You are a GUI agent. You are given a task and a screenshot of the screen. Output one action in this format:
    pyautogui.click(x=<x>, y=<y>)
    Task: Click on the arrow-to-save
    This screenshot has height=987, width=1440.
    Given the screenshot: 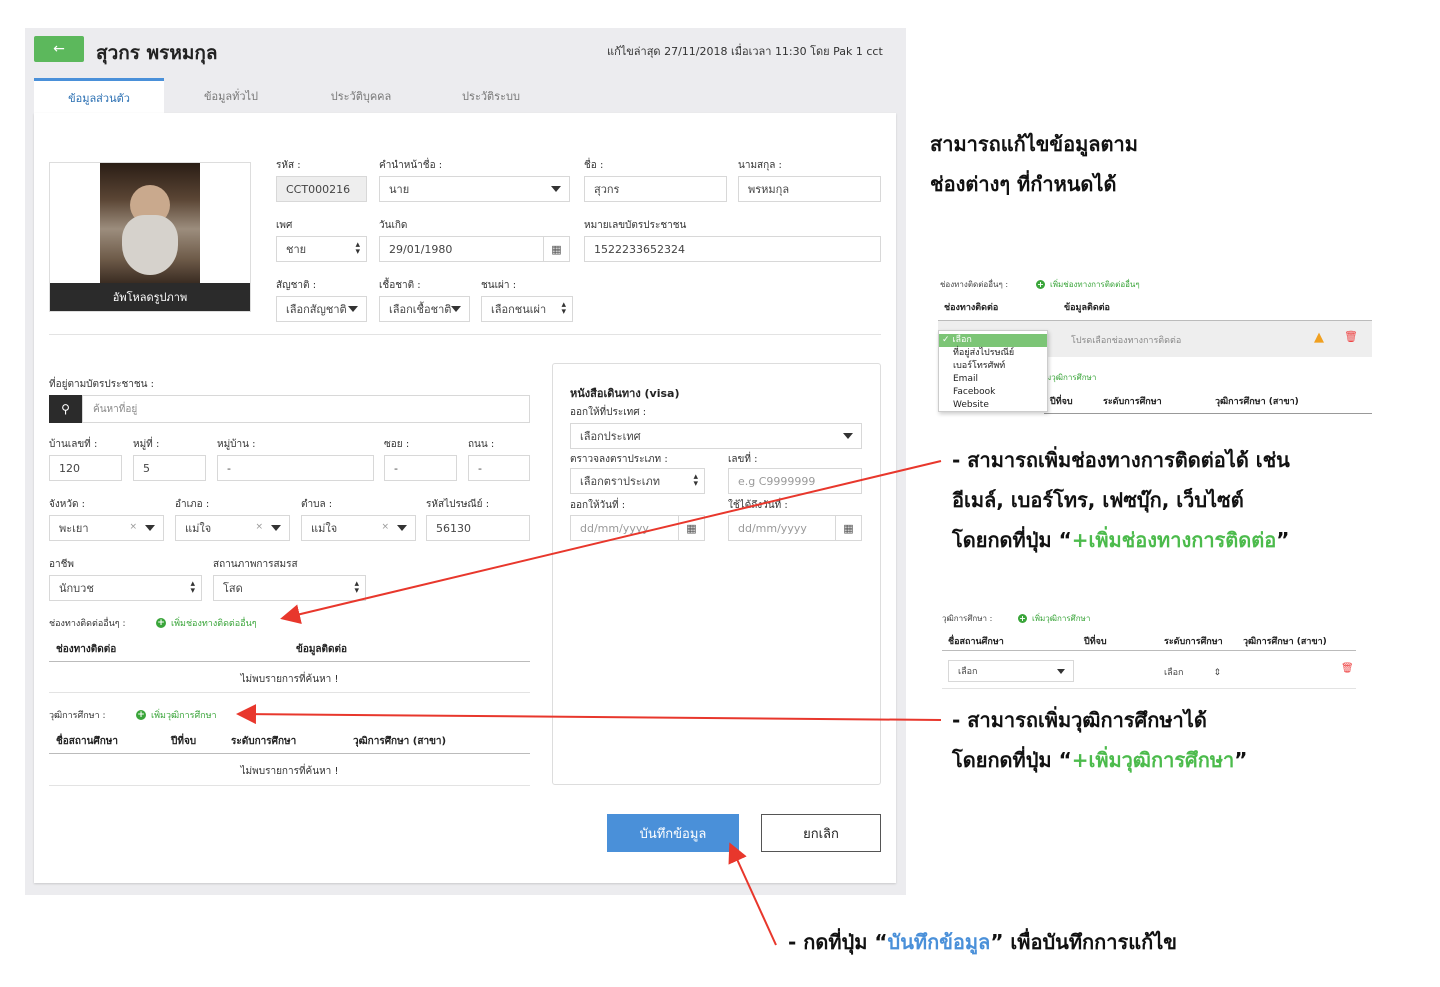 What is the action you would take?
    pyautogui.click(x=752, y=894)
    